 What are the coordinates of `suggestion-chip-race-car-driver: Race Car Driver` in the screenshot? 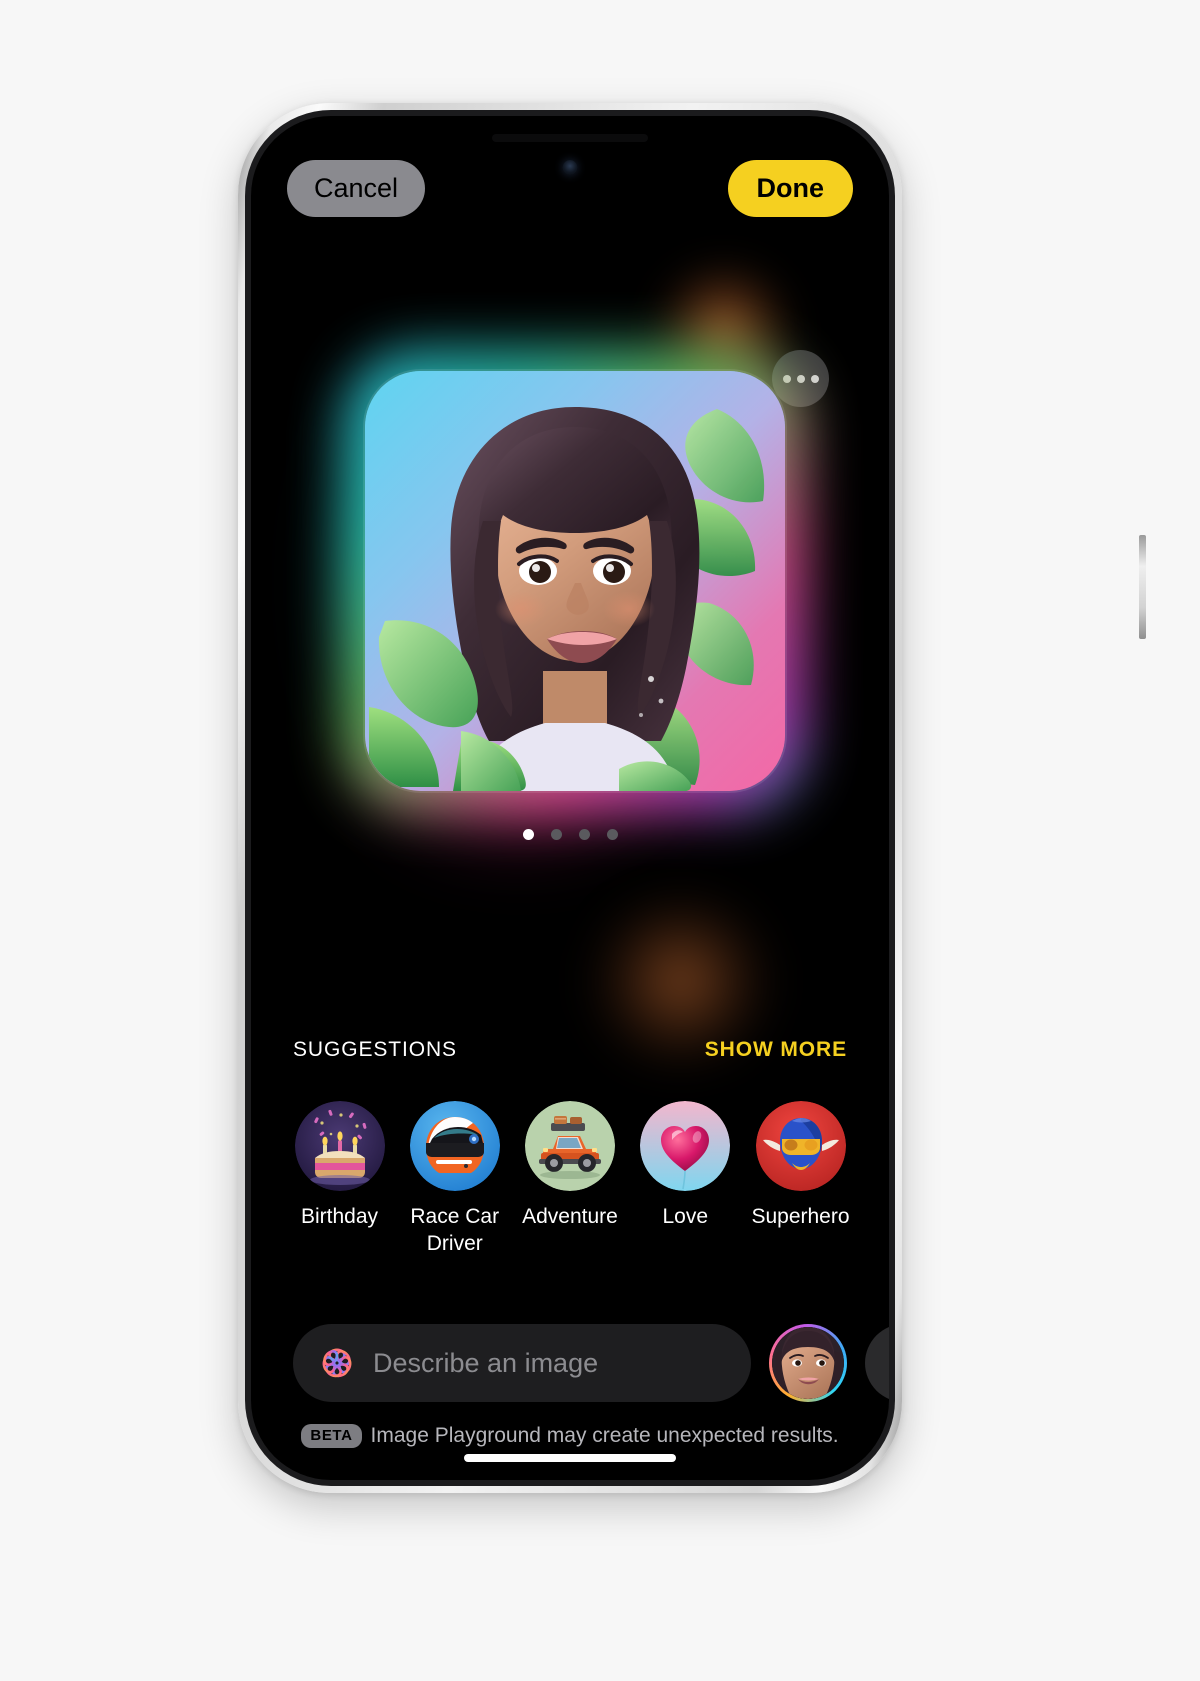 It's located at (454, 1179).